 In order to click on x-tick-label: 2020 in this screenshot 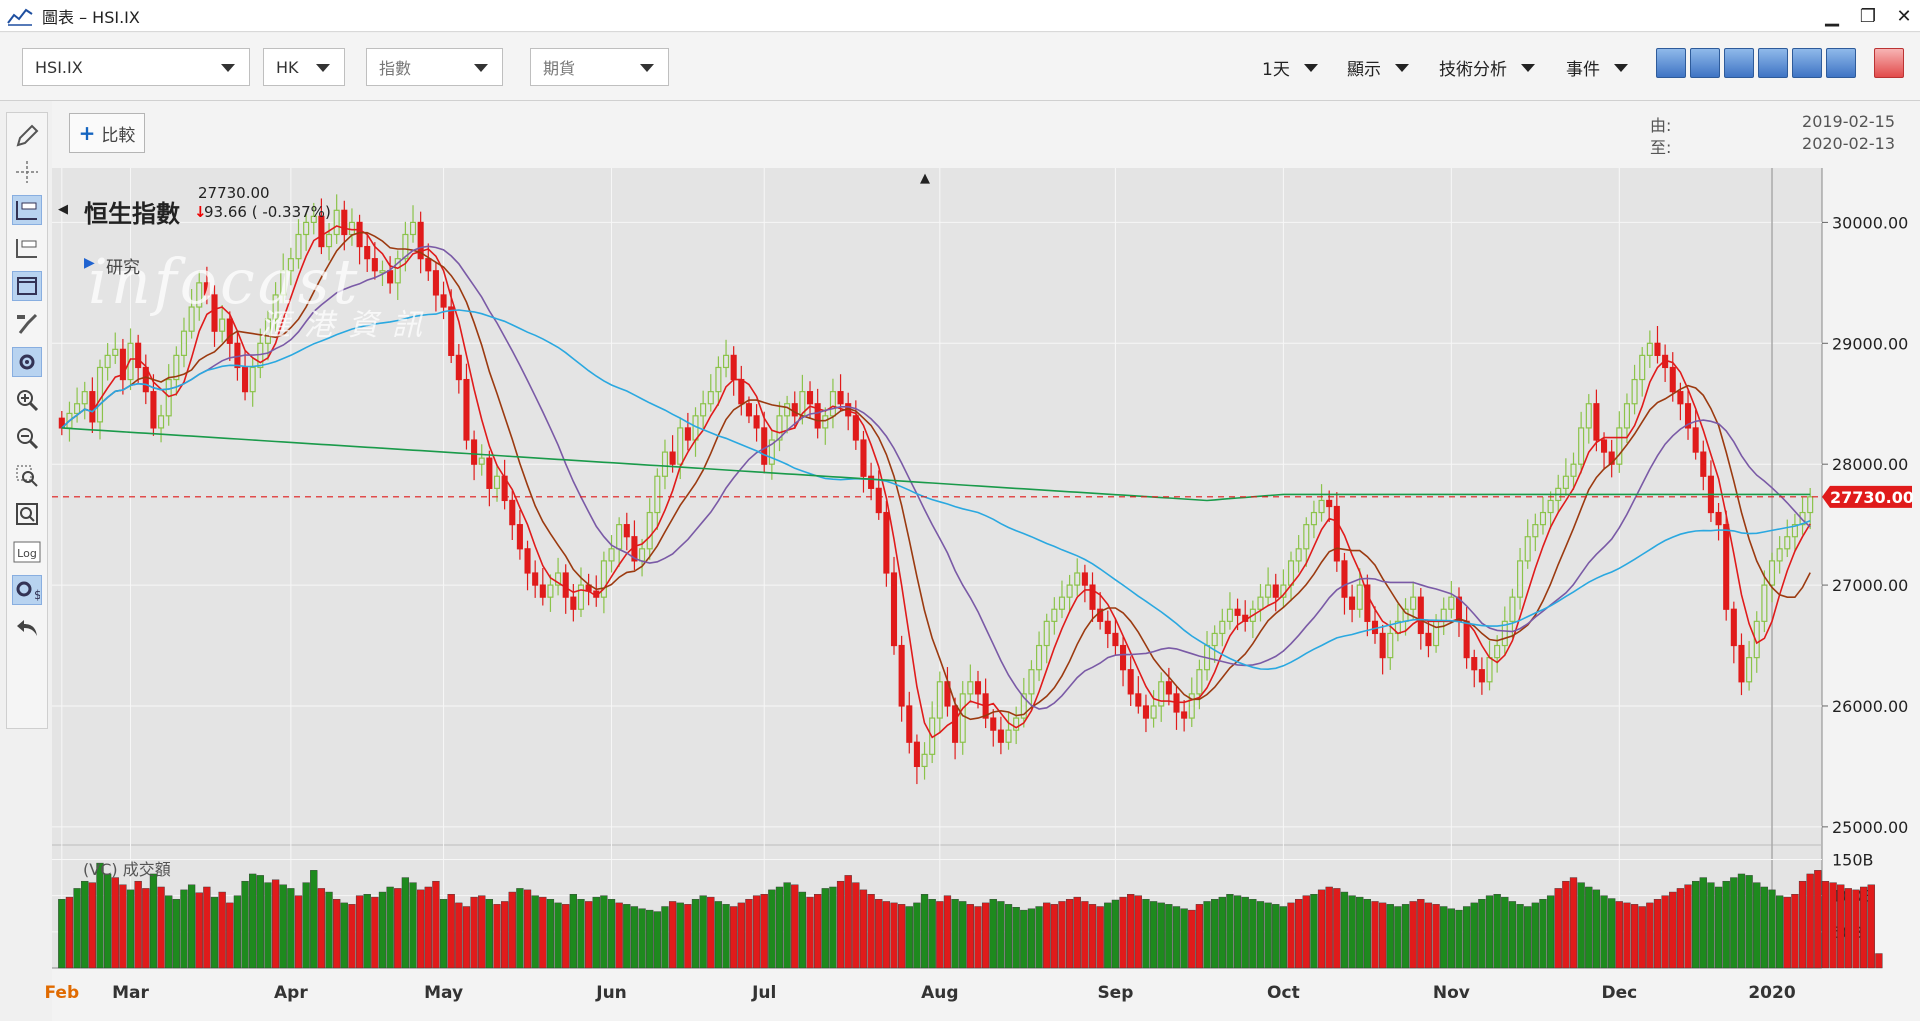, I will do `click(1771, 993)`.